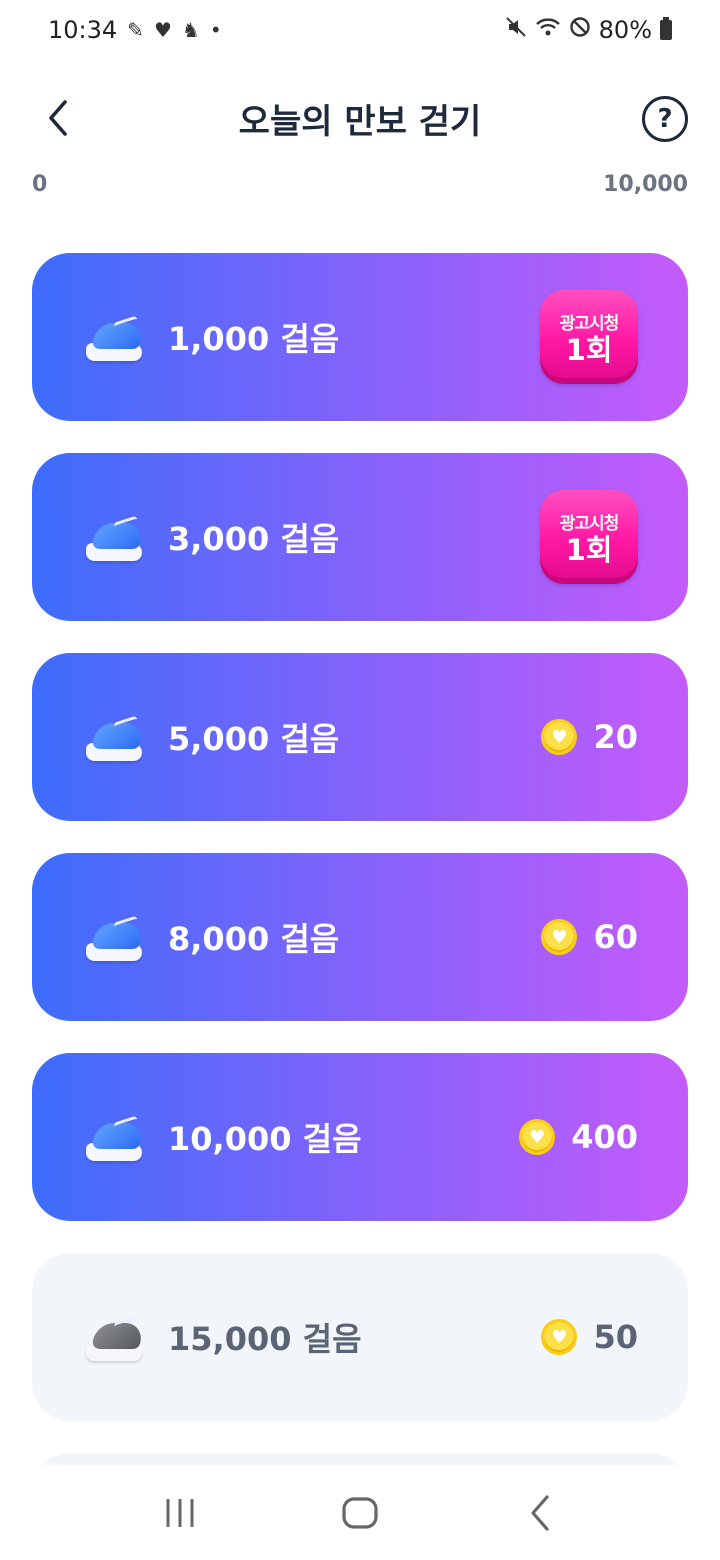  Describe the element at coordinates (360, 30) in the screenshot. I see `status-bar: 10:34 ✎ ♥ ♞ • 80%` at that location.